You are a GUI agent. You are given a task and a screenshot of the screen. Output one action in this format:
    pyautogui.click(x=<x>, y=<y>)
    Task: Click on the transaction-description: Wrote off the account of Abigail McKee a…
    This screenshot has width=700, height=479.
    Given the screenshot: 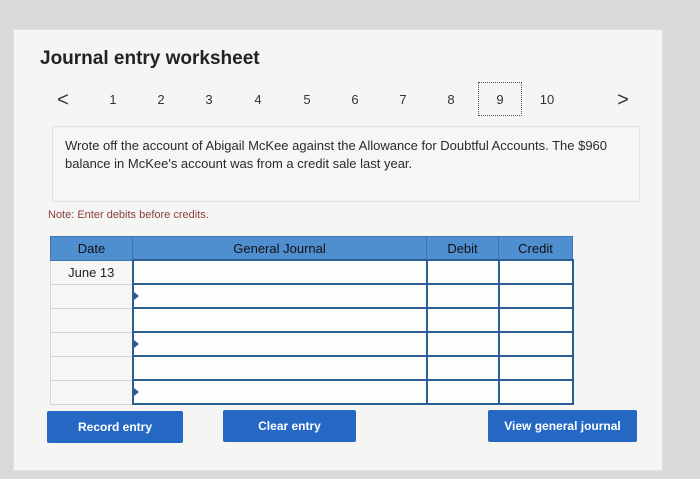 What is the action you would take?
    pyautogui.click(x=346, y=164)
    